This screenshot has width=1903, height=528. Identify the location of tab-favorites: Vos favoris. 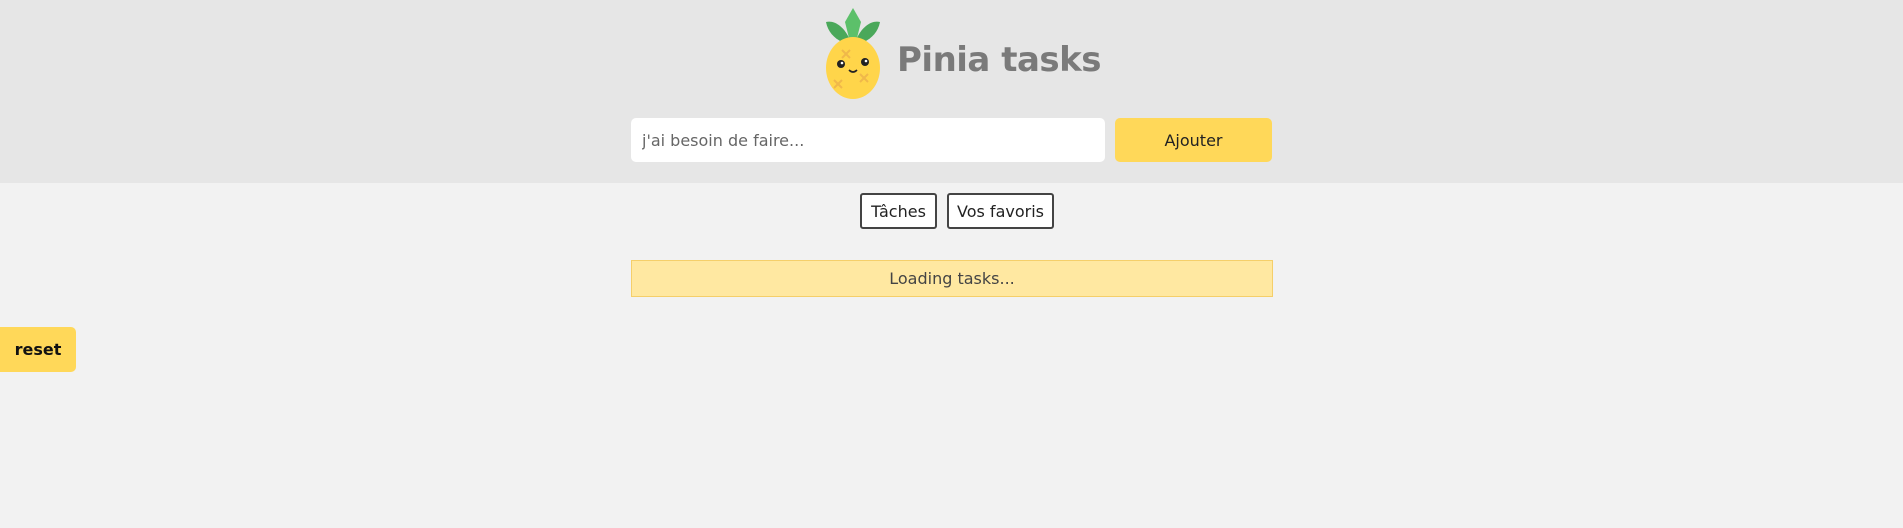
(1000, 211).